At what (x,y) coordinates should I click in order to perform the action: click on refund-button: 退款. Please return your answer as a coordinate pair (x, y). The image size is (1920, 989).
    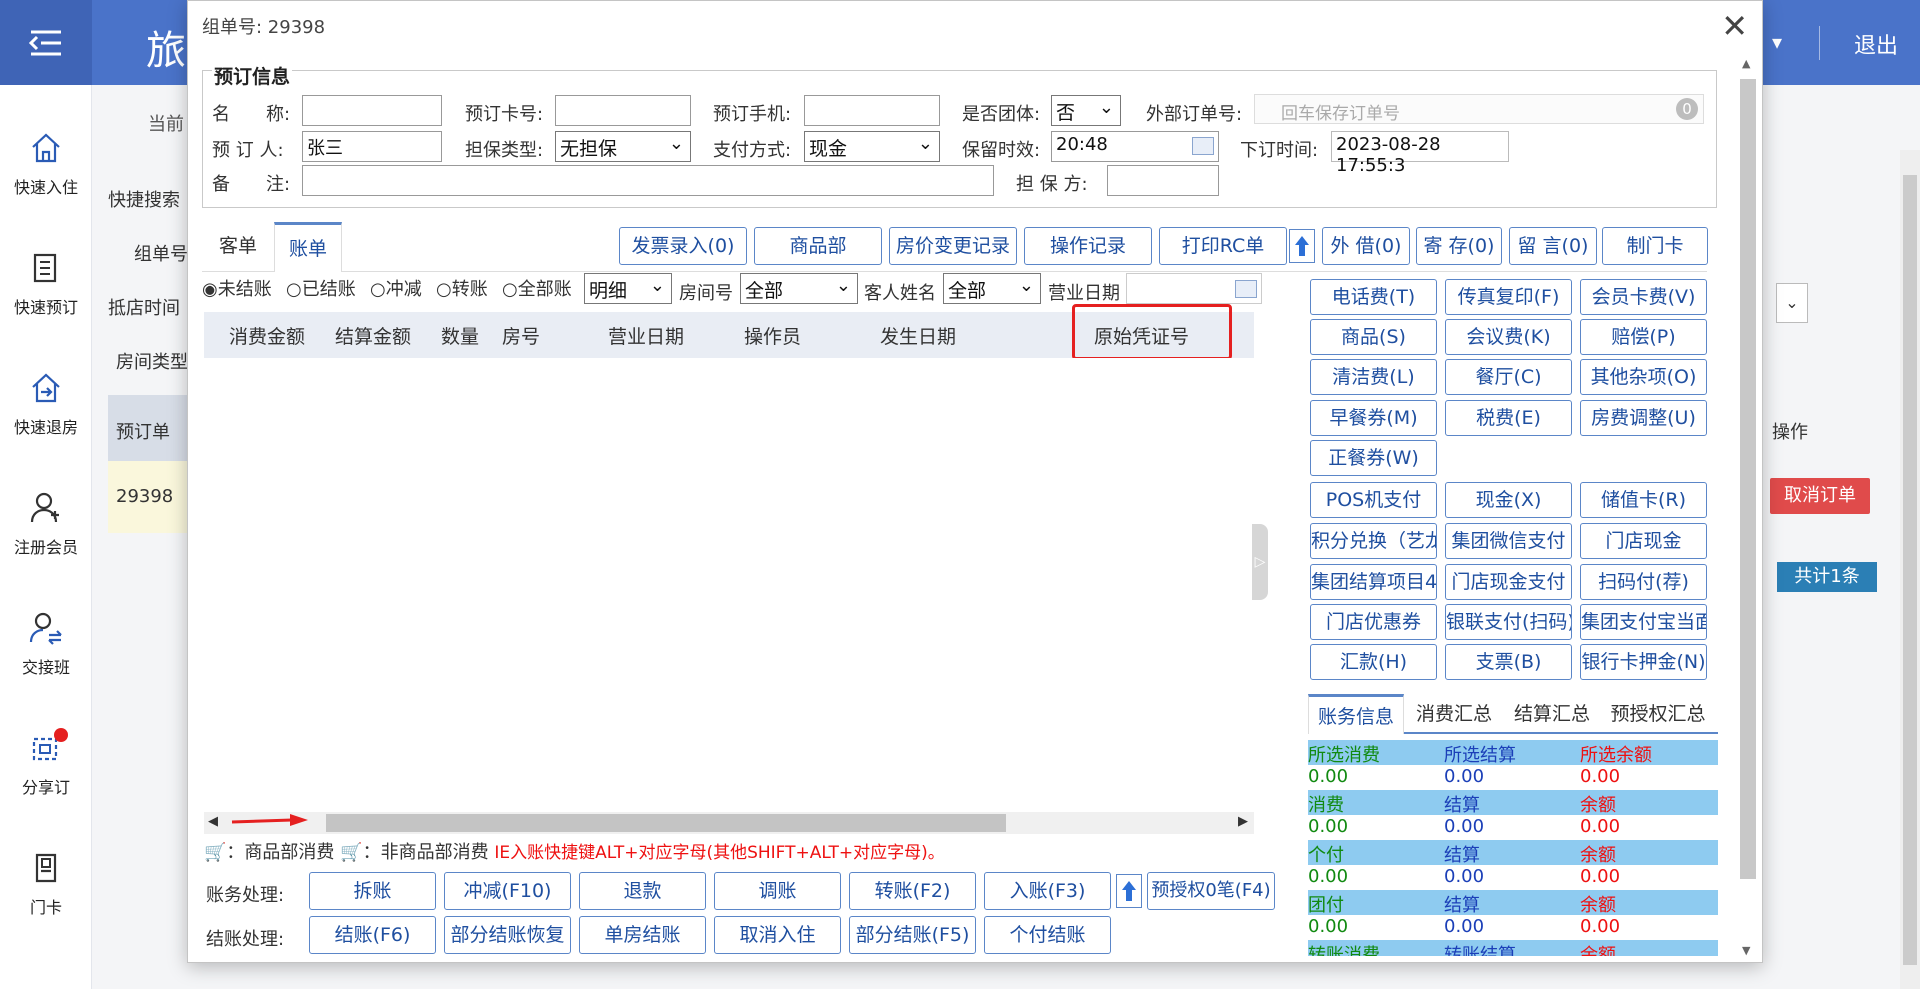
    Looking at the image, I should click on (642, 891).